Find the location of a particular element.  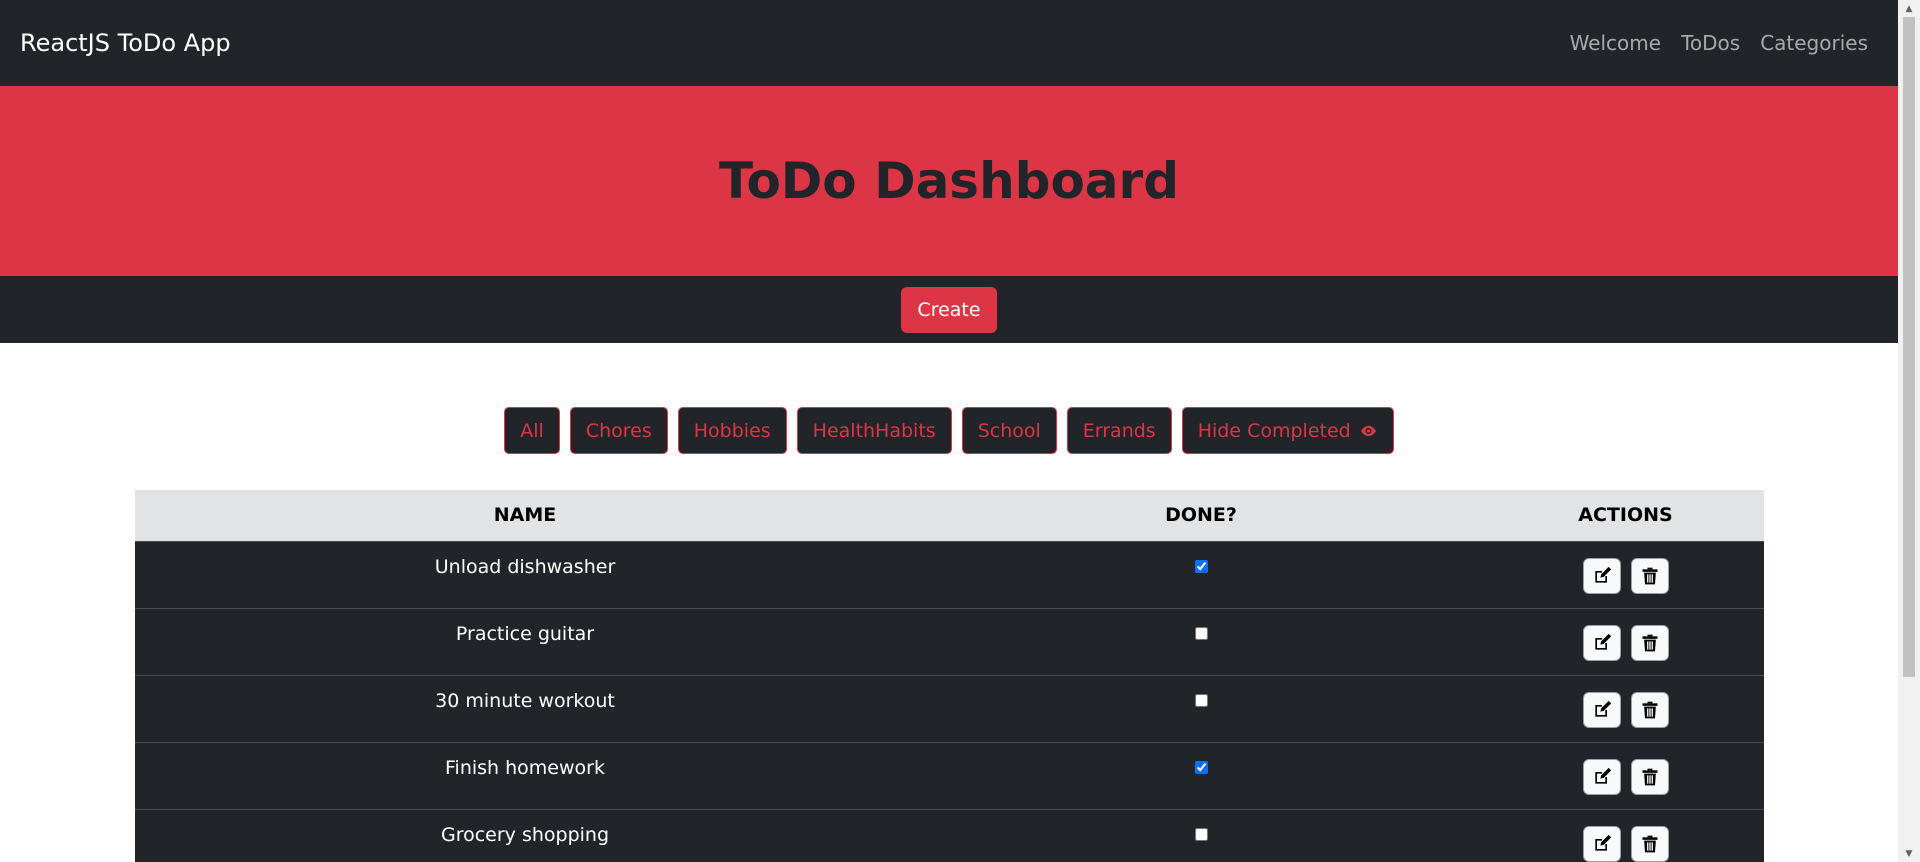

nav-link-categories: Categories is located at coordinates (1814, 43).